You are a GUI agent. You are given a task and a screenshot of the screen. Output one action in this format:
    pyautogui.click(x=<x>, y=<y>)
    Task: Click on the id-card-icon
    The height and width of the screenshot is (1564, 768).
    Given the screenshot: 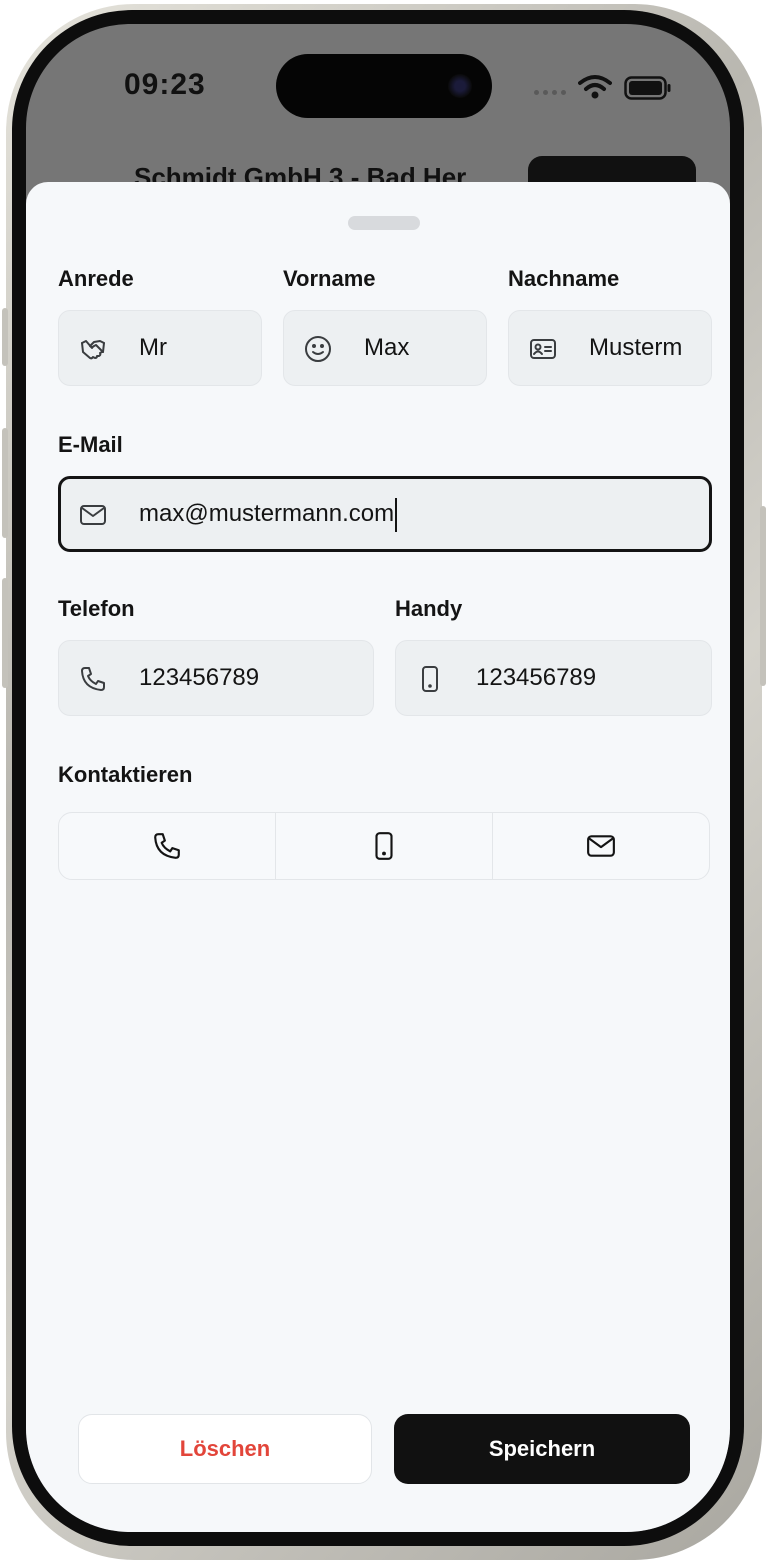 What is the action you would take?
    pyautogui.click(x=543, y=349)
    